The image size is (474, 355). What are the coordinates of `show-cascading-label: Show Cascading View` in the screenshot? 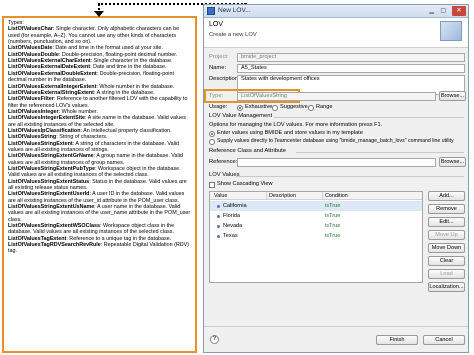 It's located at (245, 184).